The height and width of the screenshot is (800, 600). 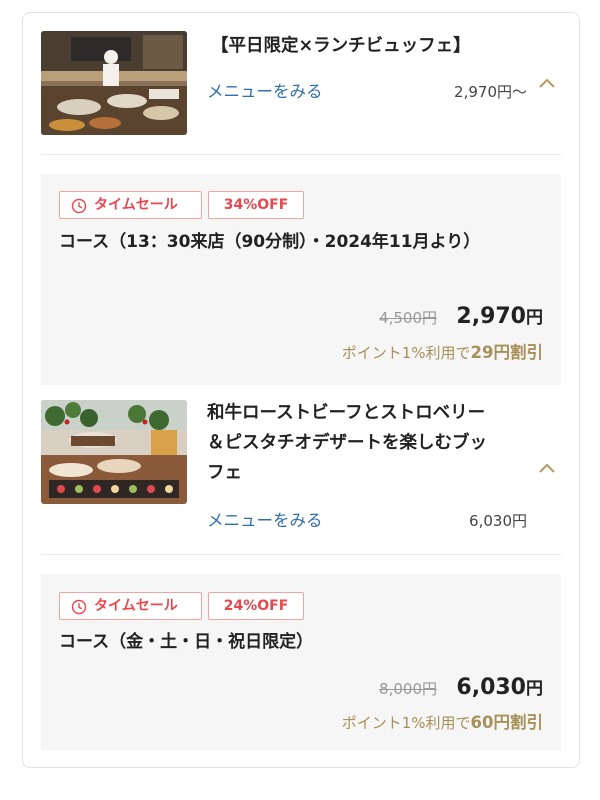 What do you see at coordinates (406, 723) in the screenshot?
I see `course-2-point-prefix: ポイント1%利用で` at bounding box center [406, 723].